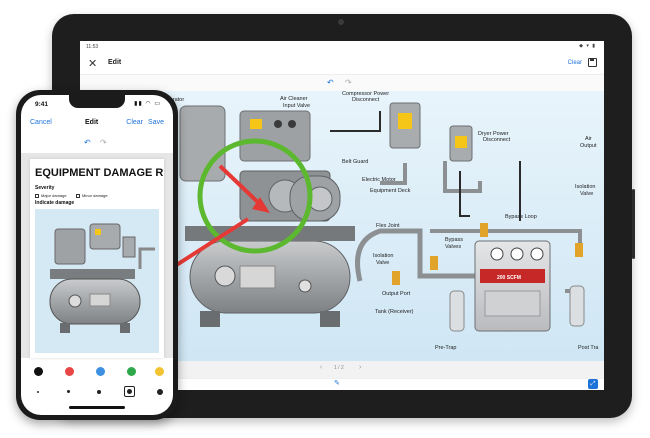 This screenshot has width=650, height=438. Describe the element at coordinates (453, 247) in the screenshot. I see `label-valves: Valves` at that location.